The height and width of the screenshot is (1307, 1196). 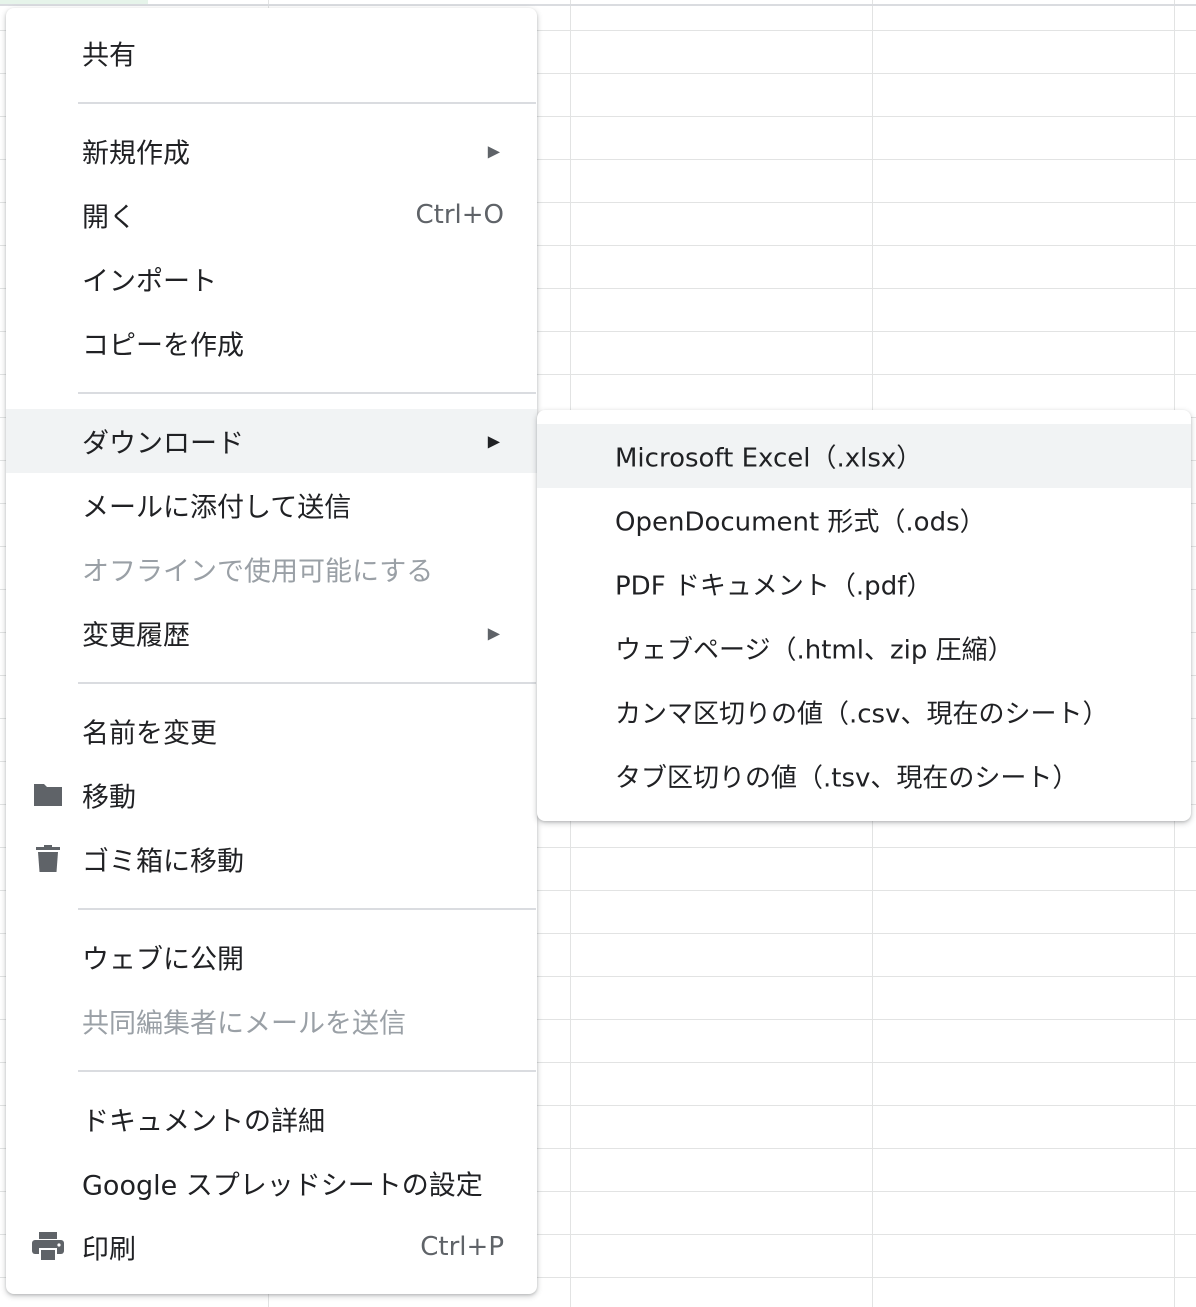 What do you see at coordinates (271, 279) in the screenshot?
I see `menu-item-import: インポート` at bounding box center [271, 279].